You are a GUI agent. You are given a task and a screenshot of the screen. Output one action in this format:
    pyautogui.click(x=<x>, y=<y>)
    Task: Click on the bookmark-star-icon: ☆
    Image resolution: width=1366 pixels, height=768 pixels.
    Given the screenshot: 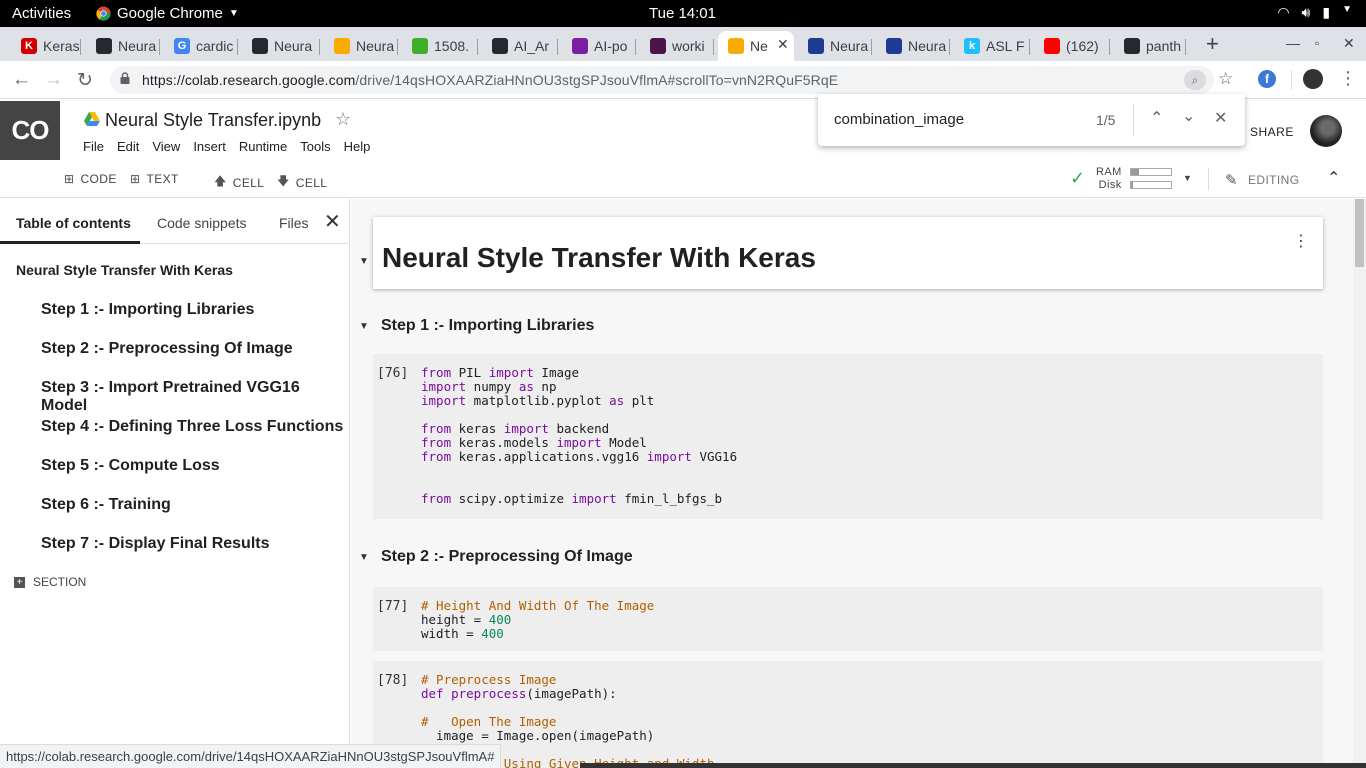 What is the action you would take?
    pyautogui.click(x=1225, y=79)
    